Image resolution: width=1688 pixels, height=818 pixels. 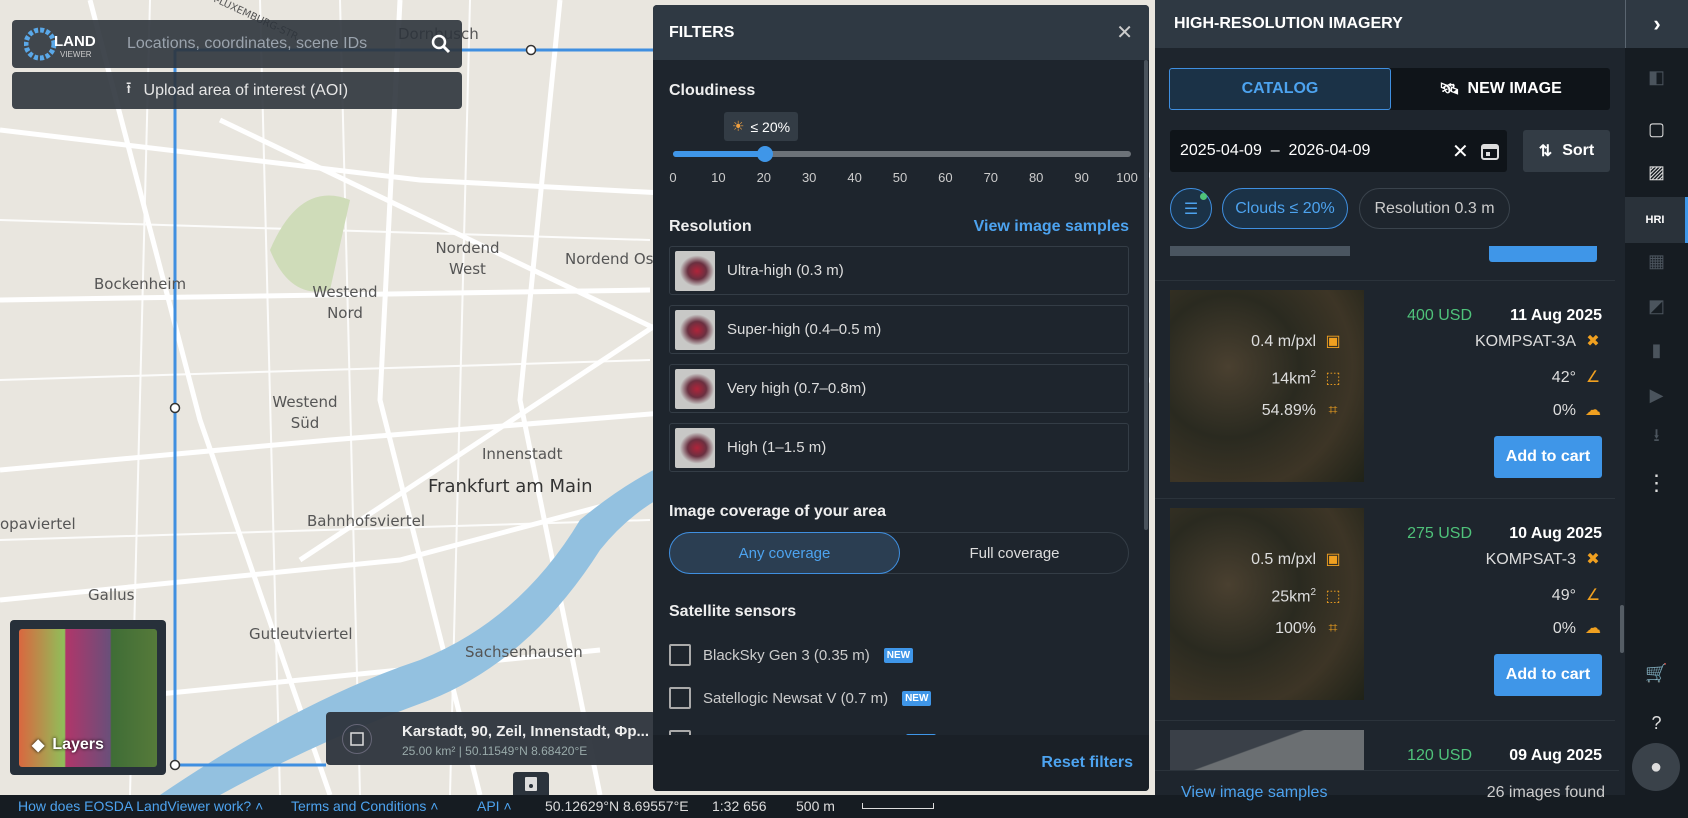 I want to click on collapse-panel-button: ›, so click(x=1656, y=24).